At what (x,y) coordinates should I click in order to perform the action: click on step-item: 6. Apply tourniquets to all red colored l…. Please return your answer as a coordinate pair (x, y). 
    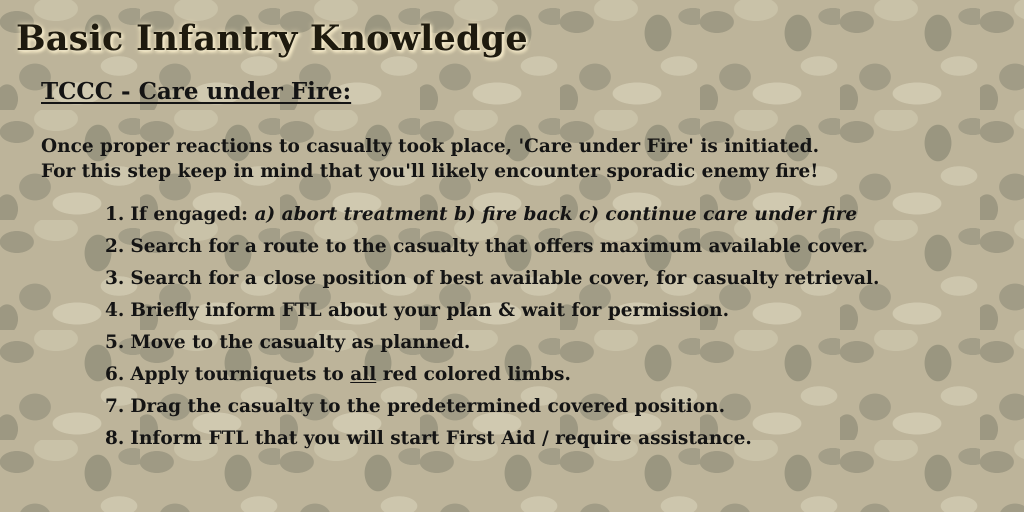
    Looking at the image, I should click on (492, 377).